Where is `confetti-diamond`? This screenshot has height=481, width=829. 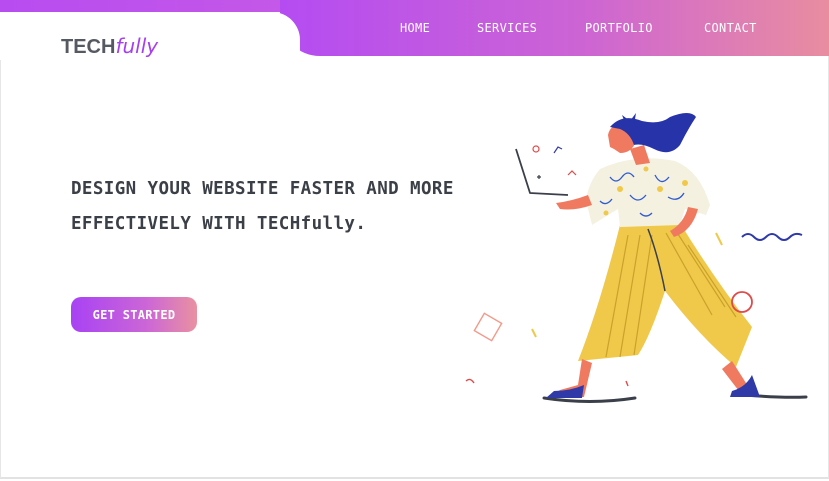
confetti-diamond is located at coordinates (488, 327).